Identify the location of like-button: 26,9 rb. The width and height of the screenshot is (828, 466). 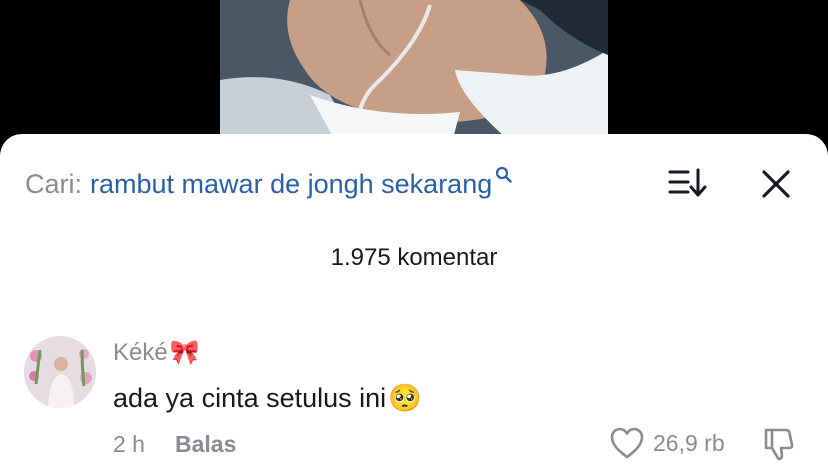
(667, 443).